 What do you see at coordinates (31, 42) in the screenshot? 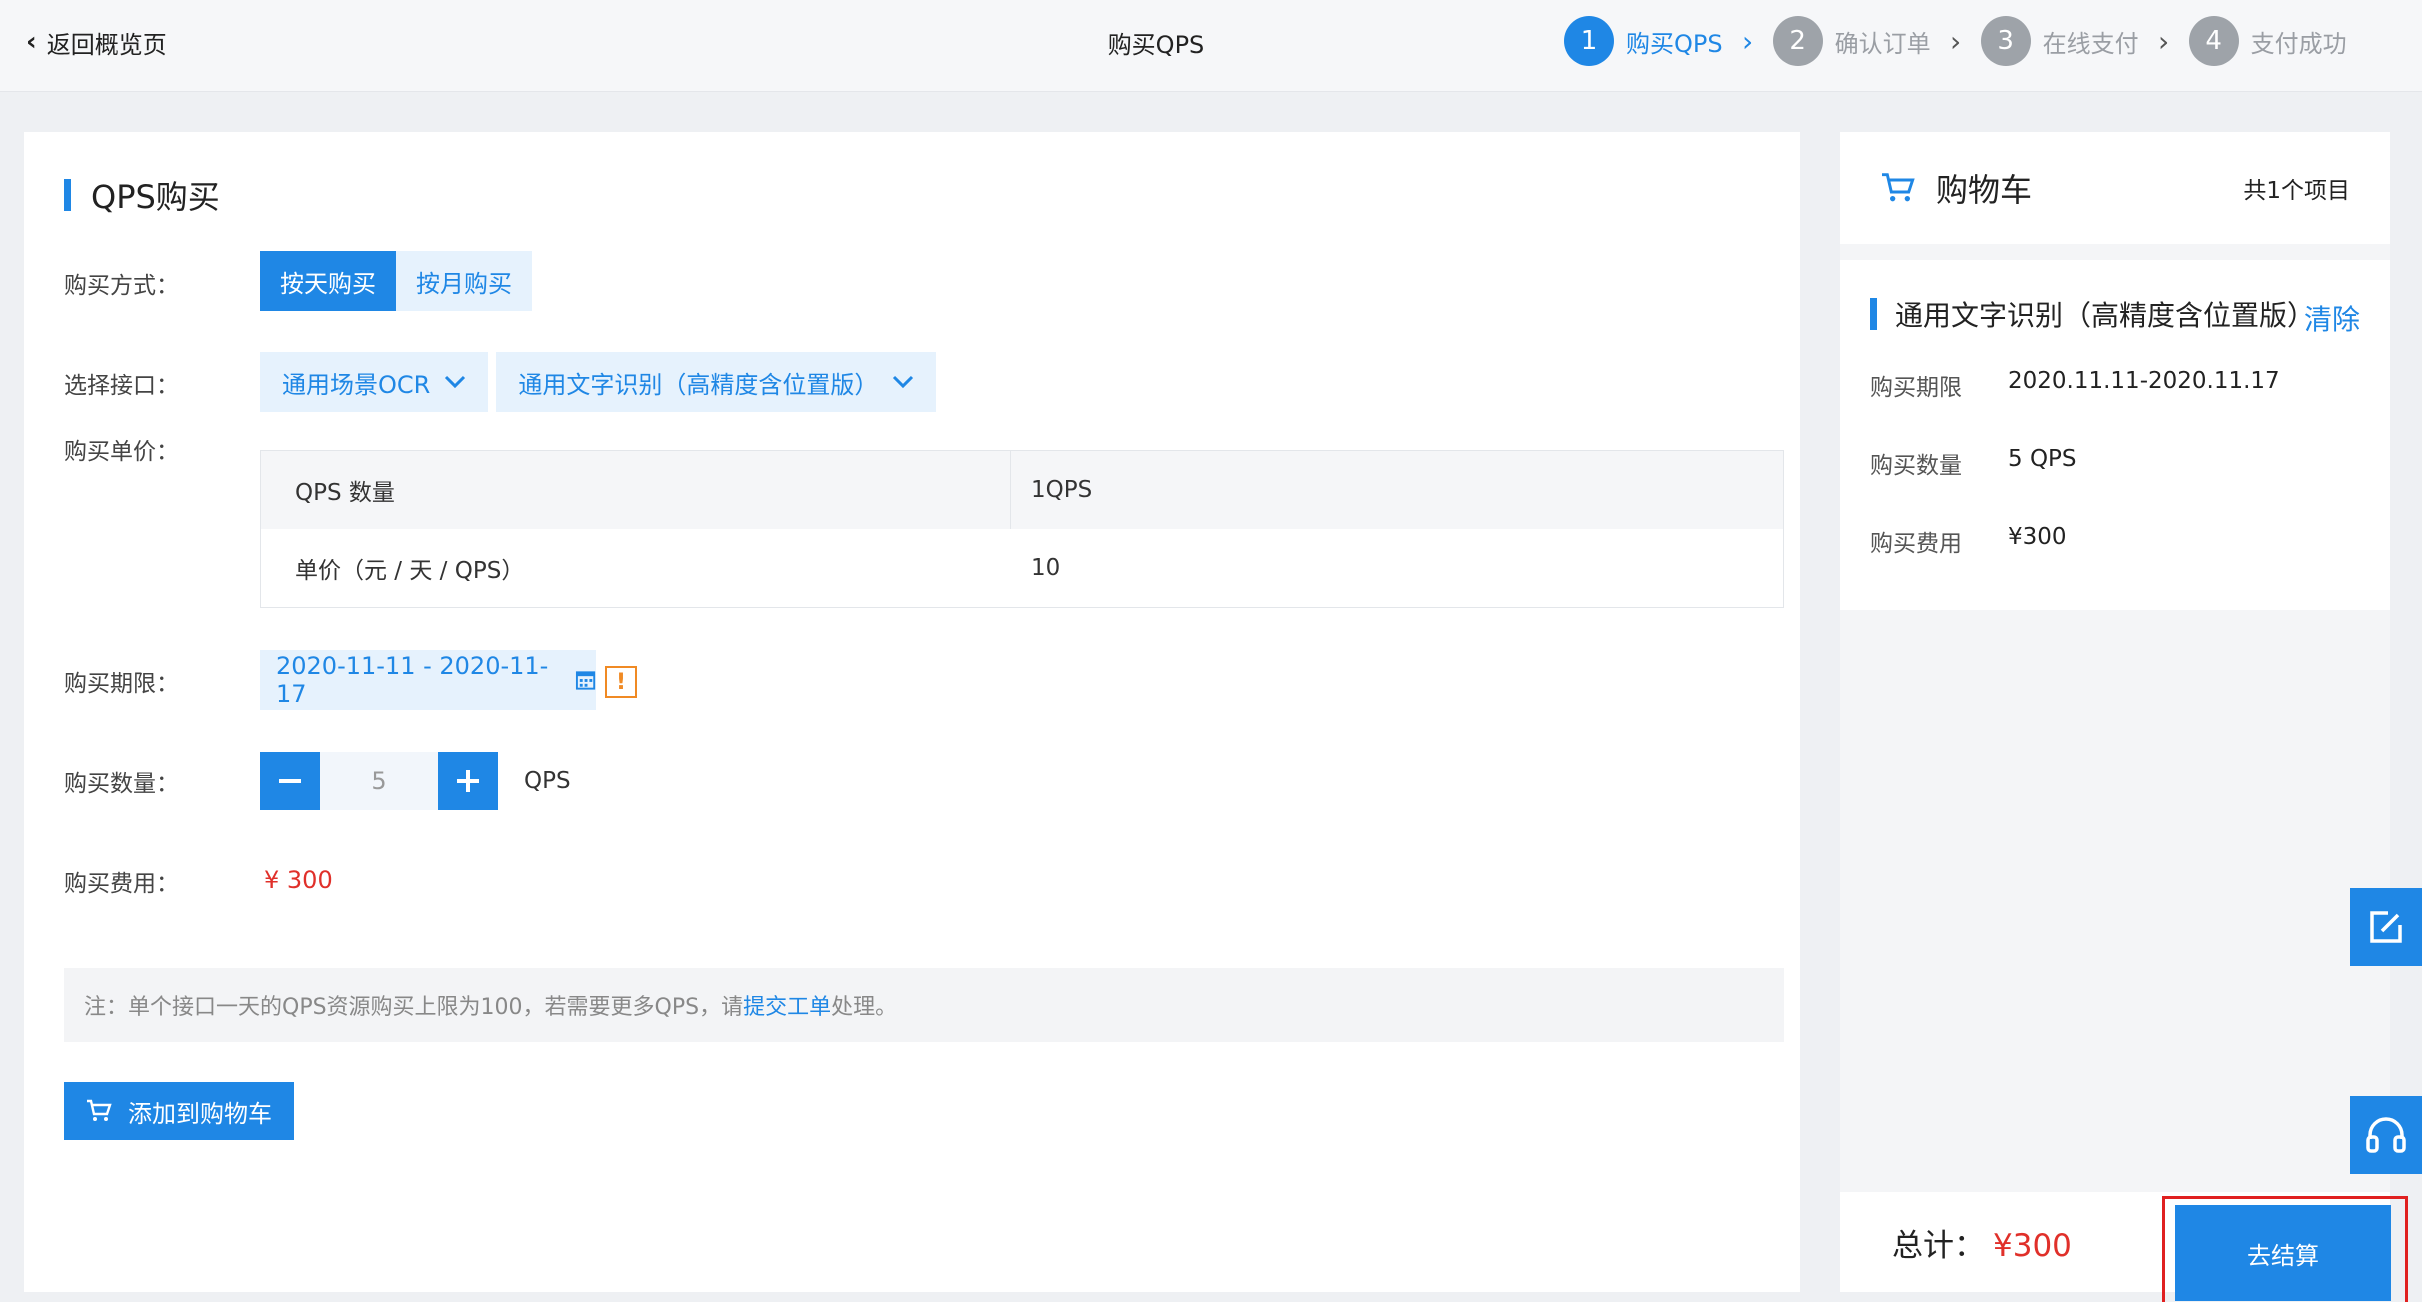
I see `chevron-left-icon: ‹` at bounding box center [31, 42].